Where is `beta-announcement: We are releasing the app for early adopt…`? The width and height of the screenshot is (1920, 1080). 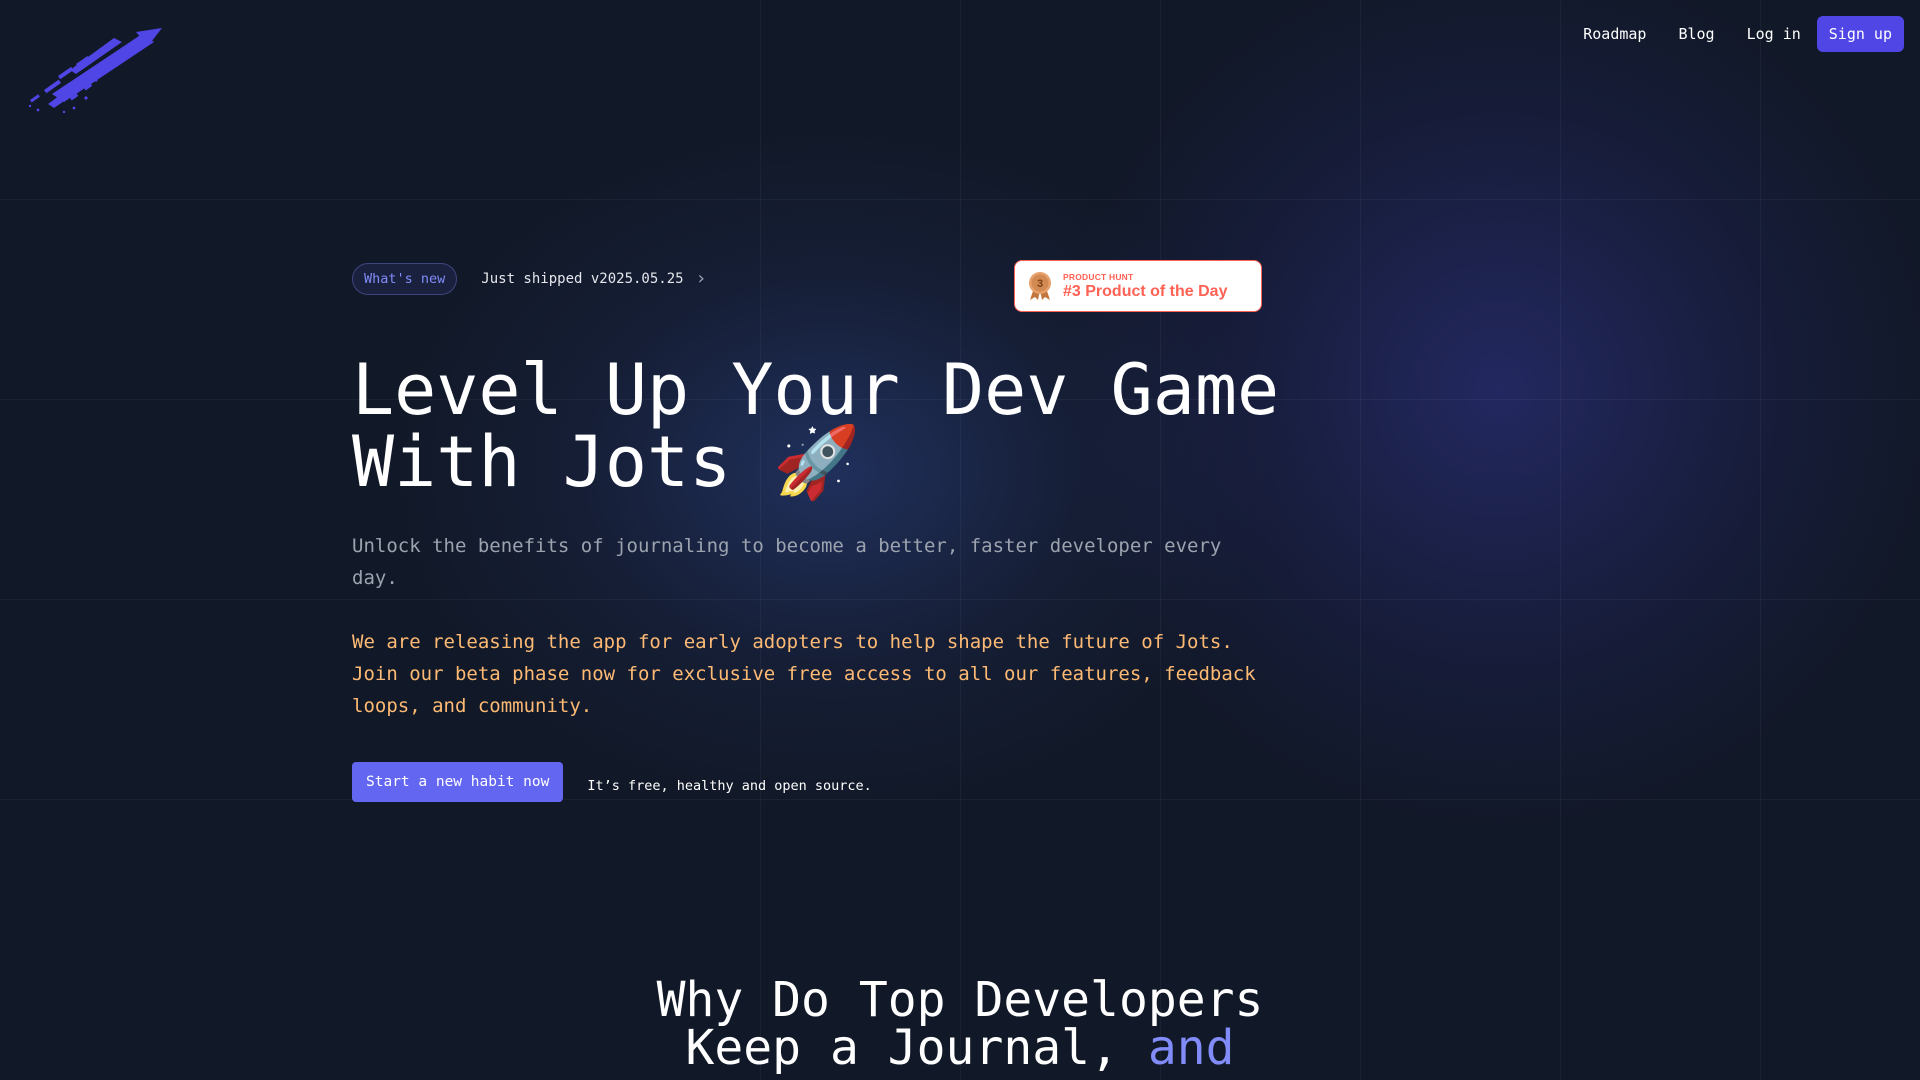
beta-announcement: We are releasing the app for early adopt… is located at coordinates (804, 674).